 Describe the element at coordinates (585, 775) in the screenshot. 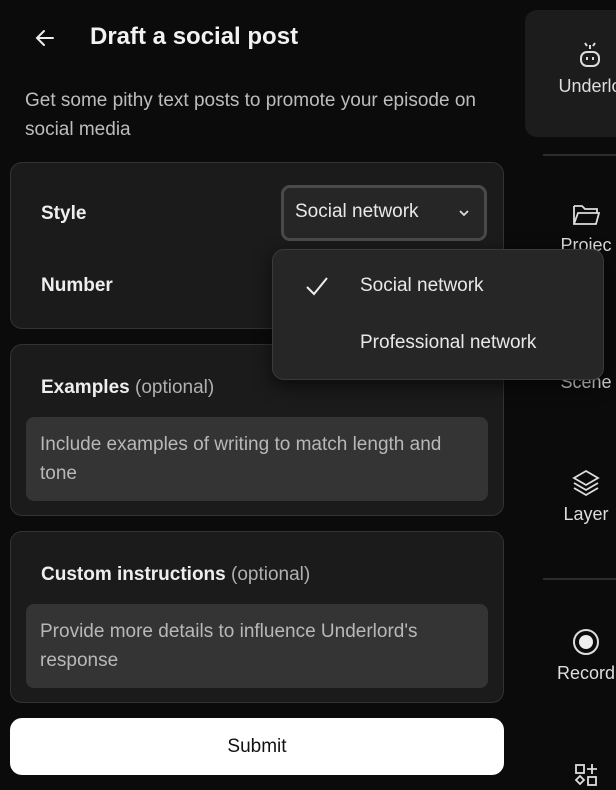

I see `elements-icon` at that location.